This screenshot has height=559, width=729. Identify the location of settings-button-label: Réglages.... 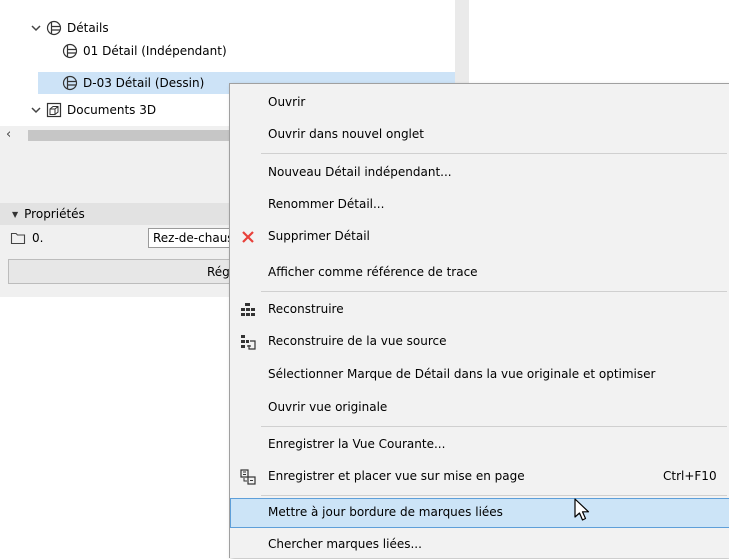
(218, 272).